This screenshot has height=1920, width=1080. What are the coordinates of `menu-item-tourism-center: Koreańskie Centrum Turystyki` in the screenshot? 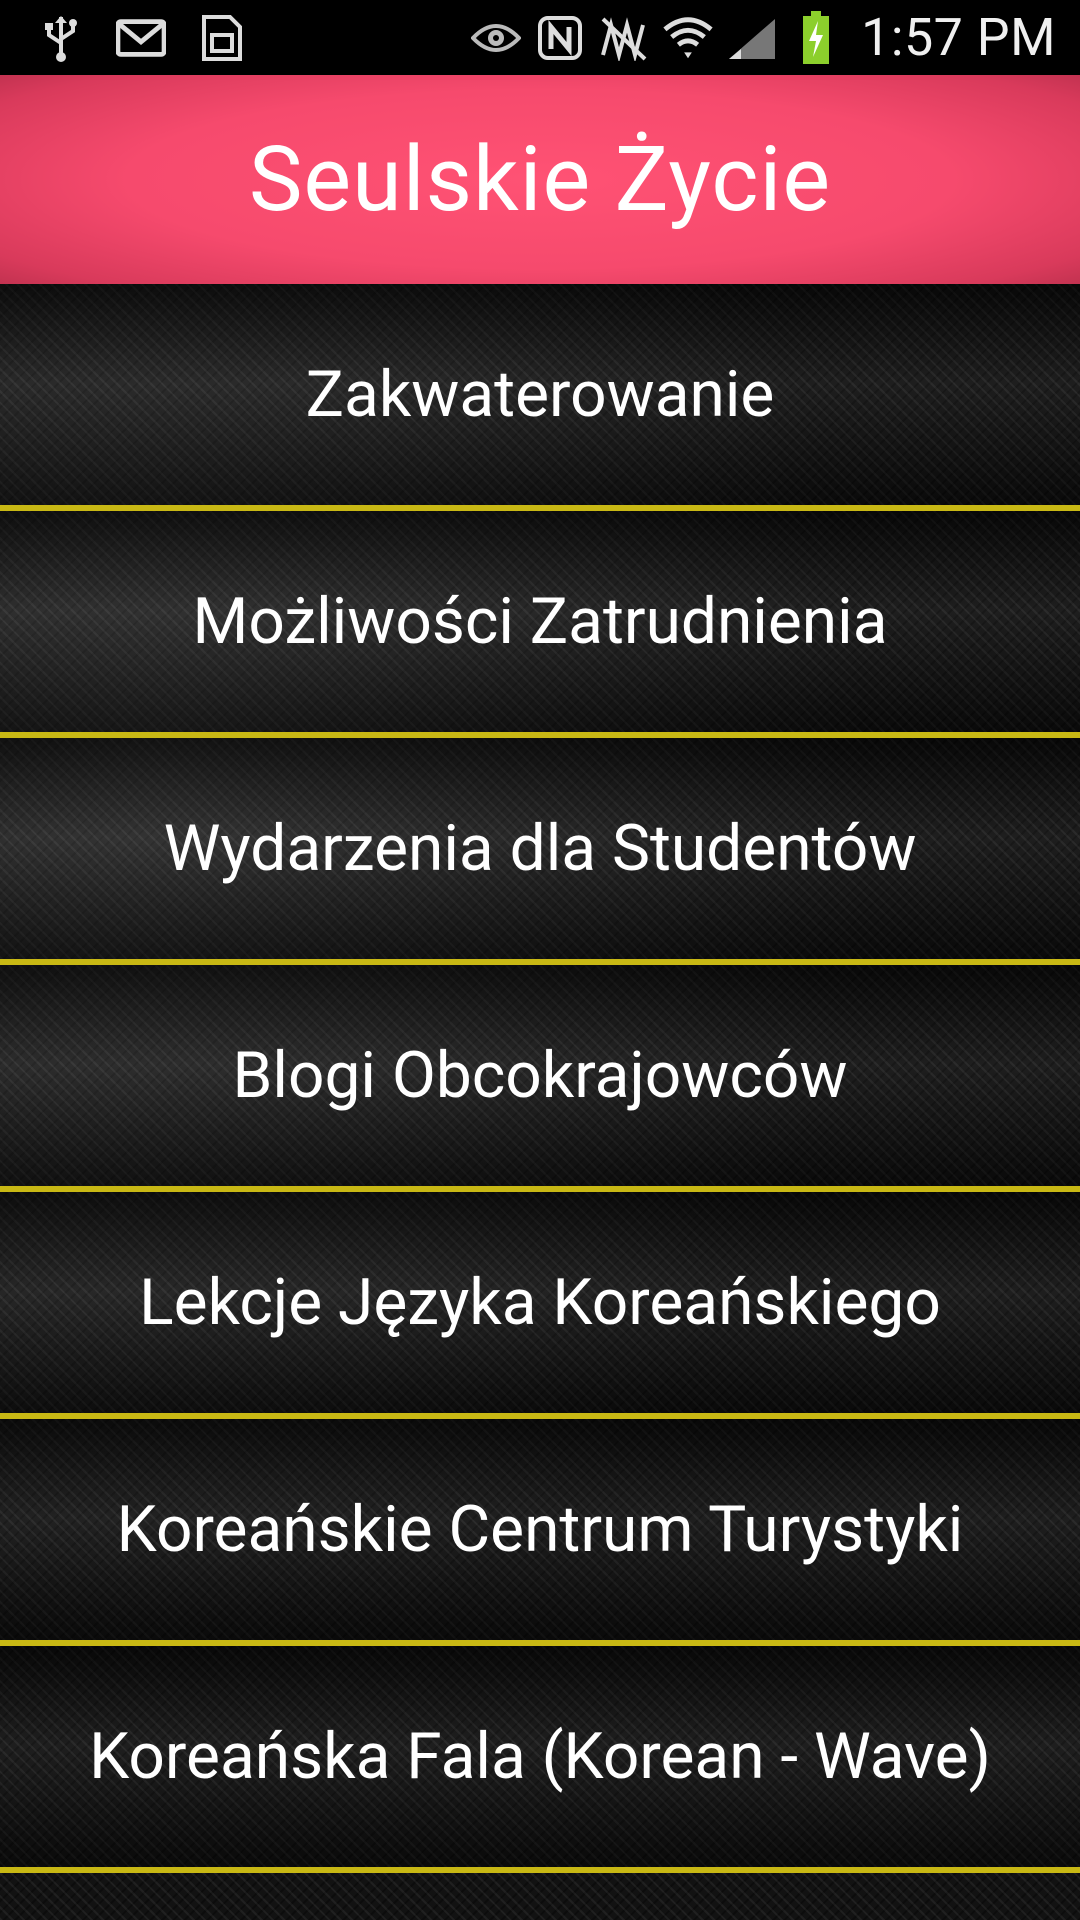 It's located at (540, 1529).